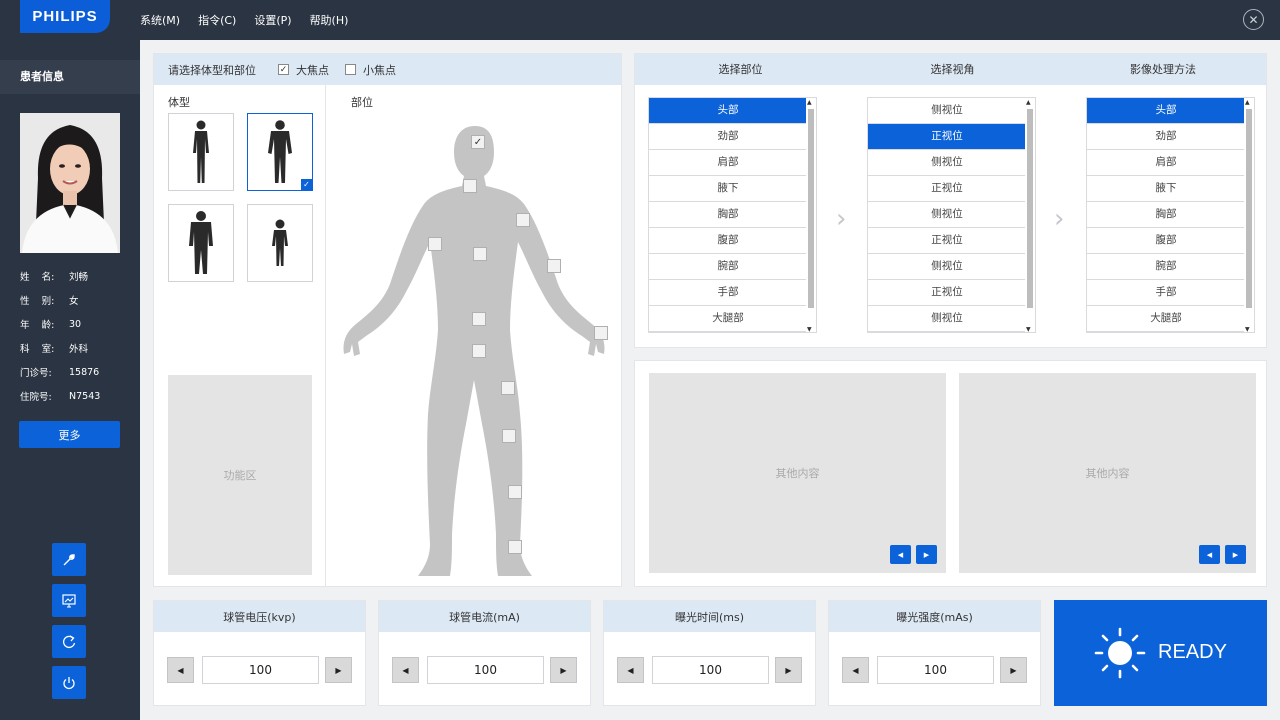  I want to click on info-row-gender: 性 别: 女, so click(49, 301).